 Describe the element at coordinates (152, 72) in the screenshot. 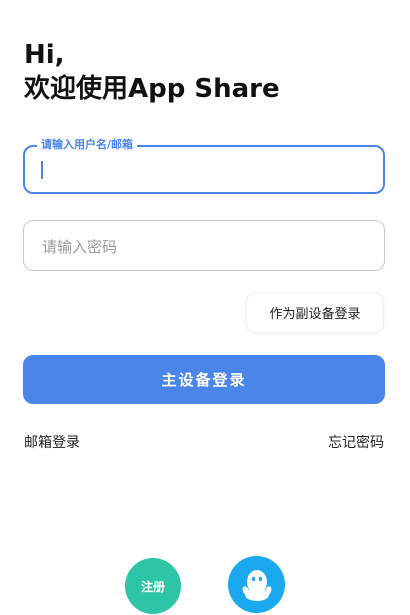

I see `greeting-heading: Hi, 欢迎使用App Share` at that location.